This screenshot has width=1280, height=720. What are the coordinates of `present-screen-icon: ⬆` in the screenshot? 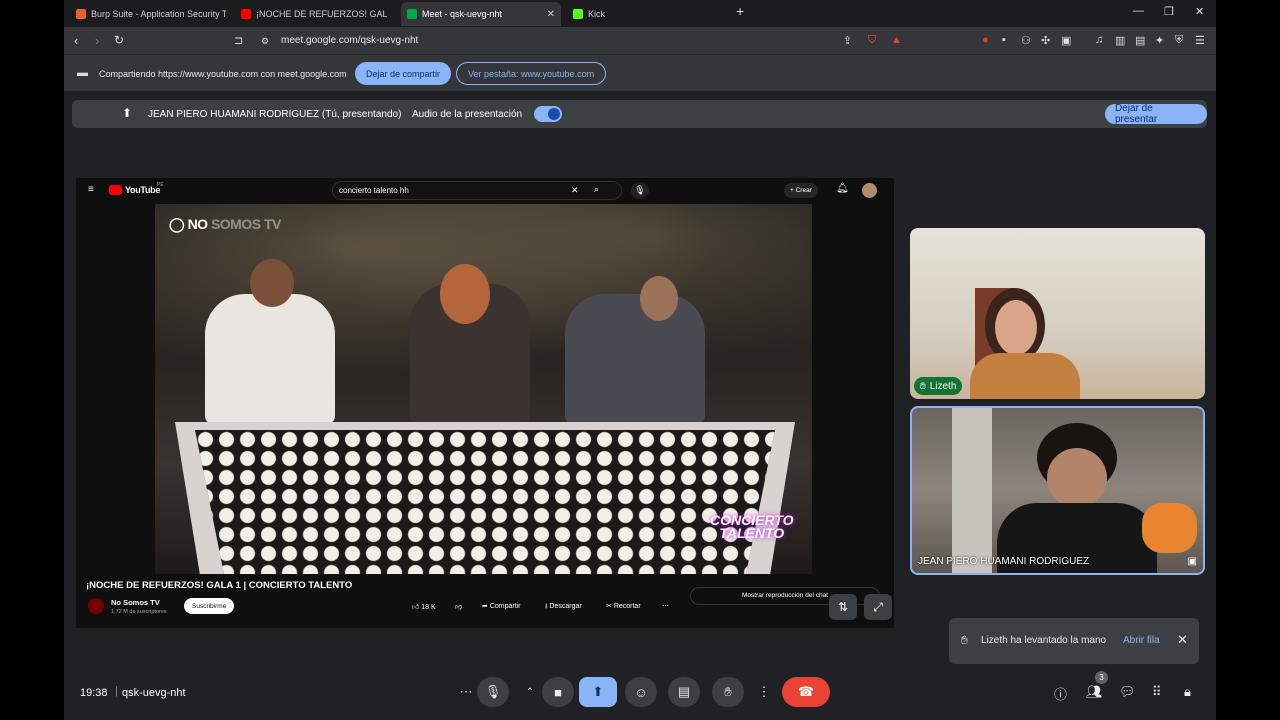 It's located at (127, 113).